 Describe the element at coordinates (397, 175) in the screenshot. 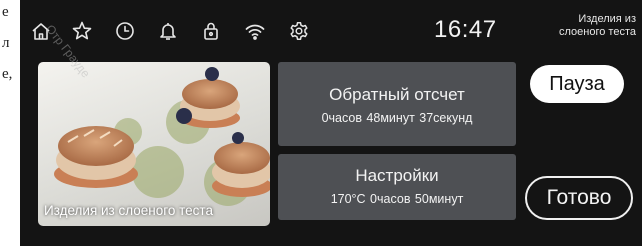

I see `settings-title: Настройки` at that location.